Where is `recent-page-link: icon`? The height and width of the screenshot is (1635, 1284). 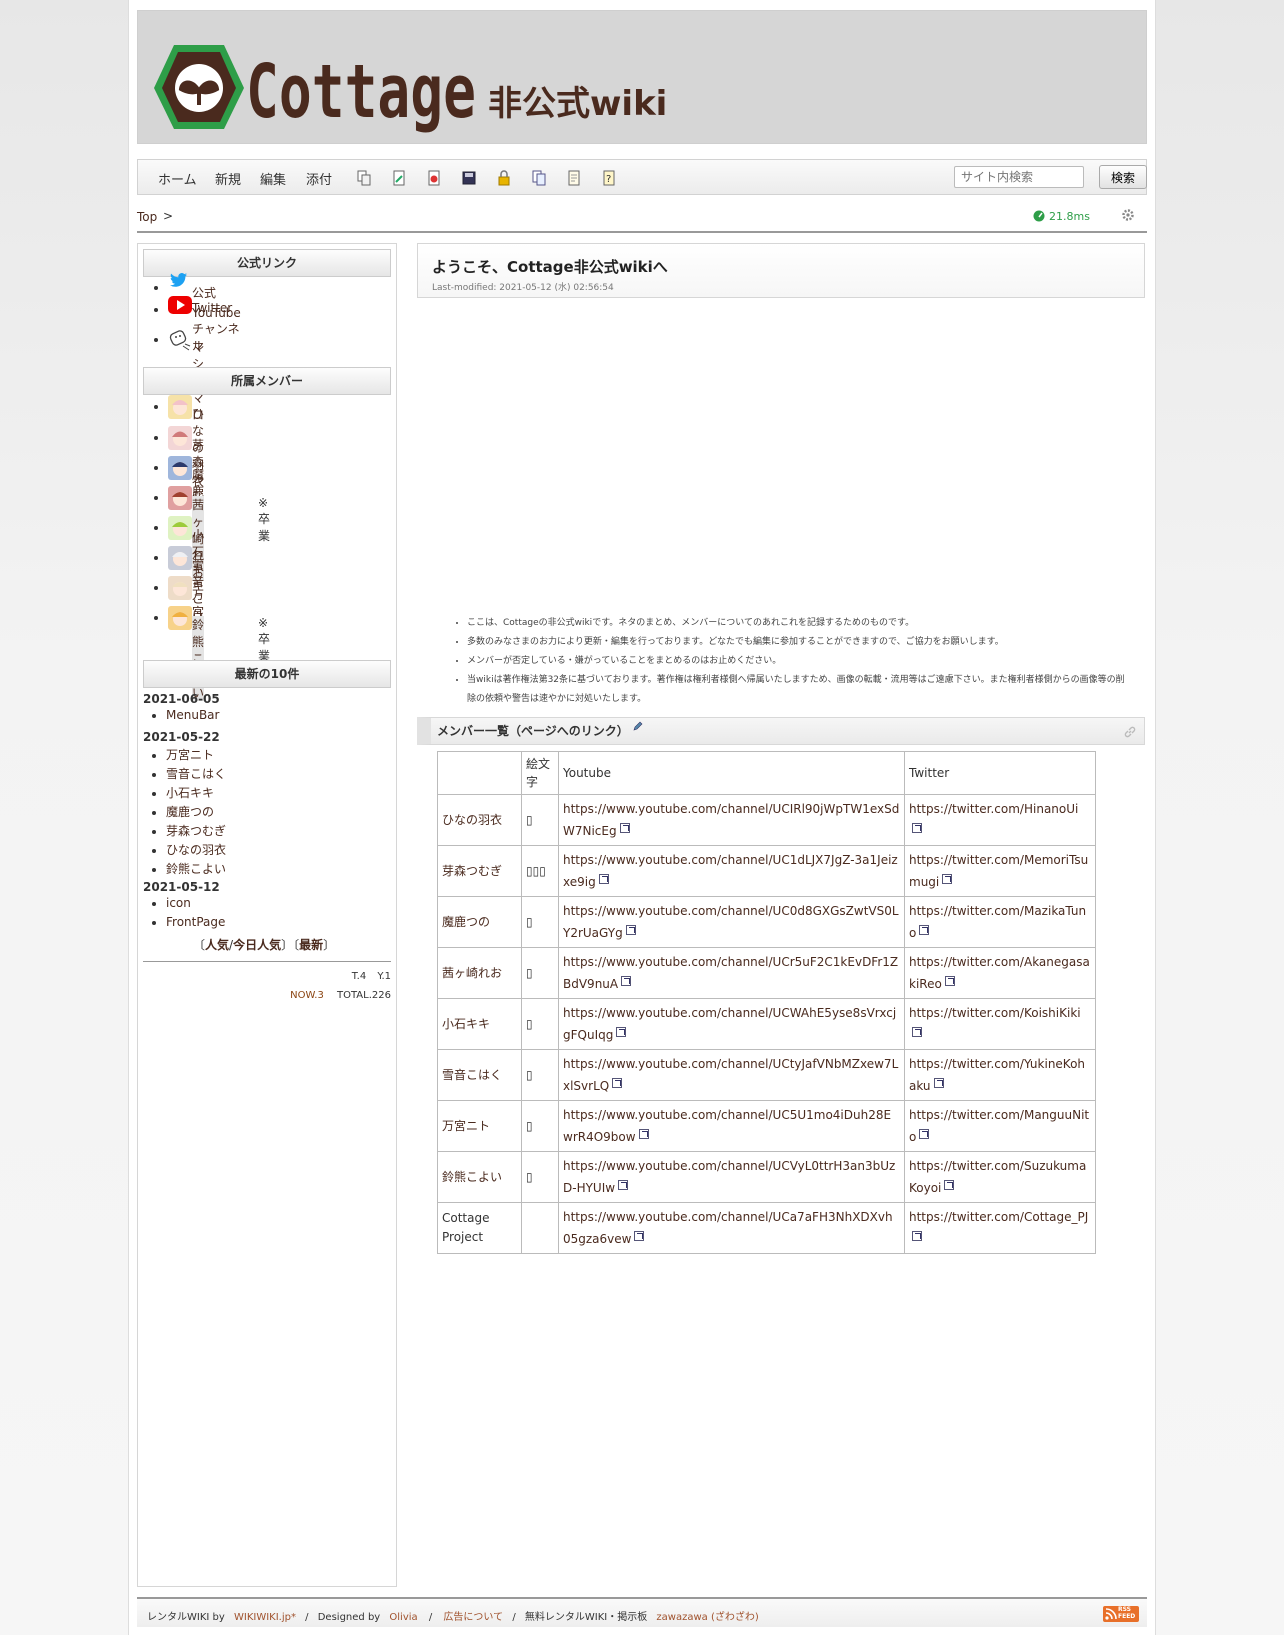
recent-page-link: icon is located at coordinates (178, 903).